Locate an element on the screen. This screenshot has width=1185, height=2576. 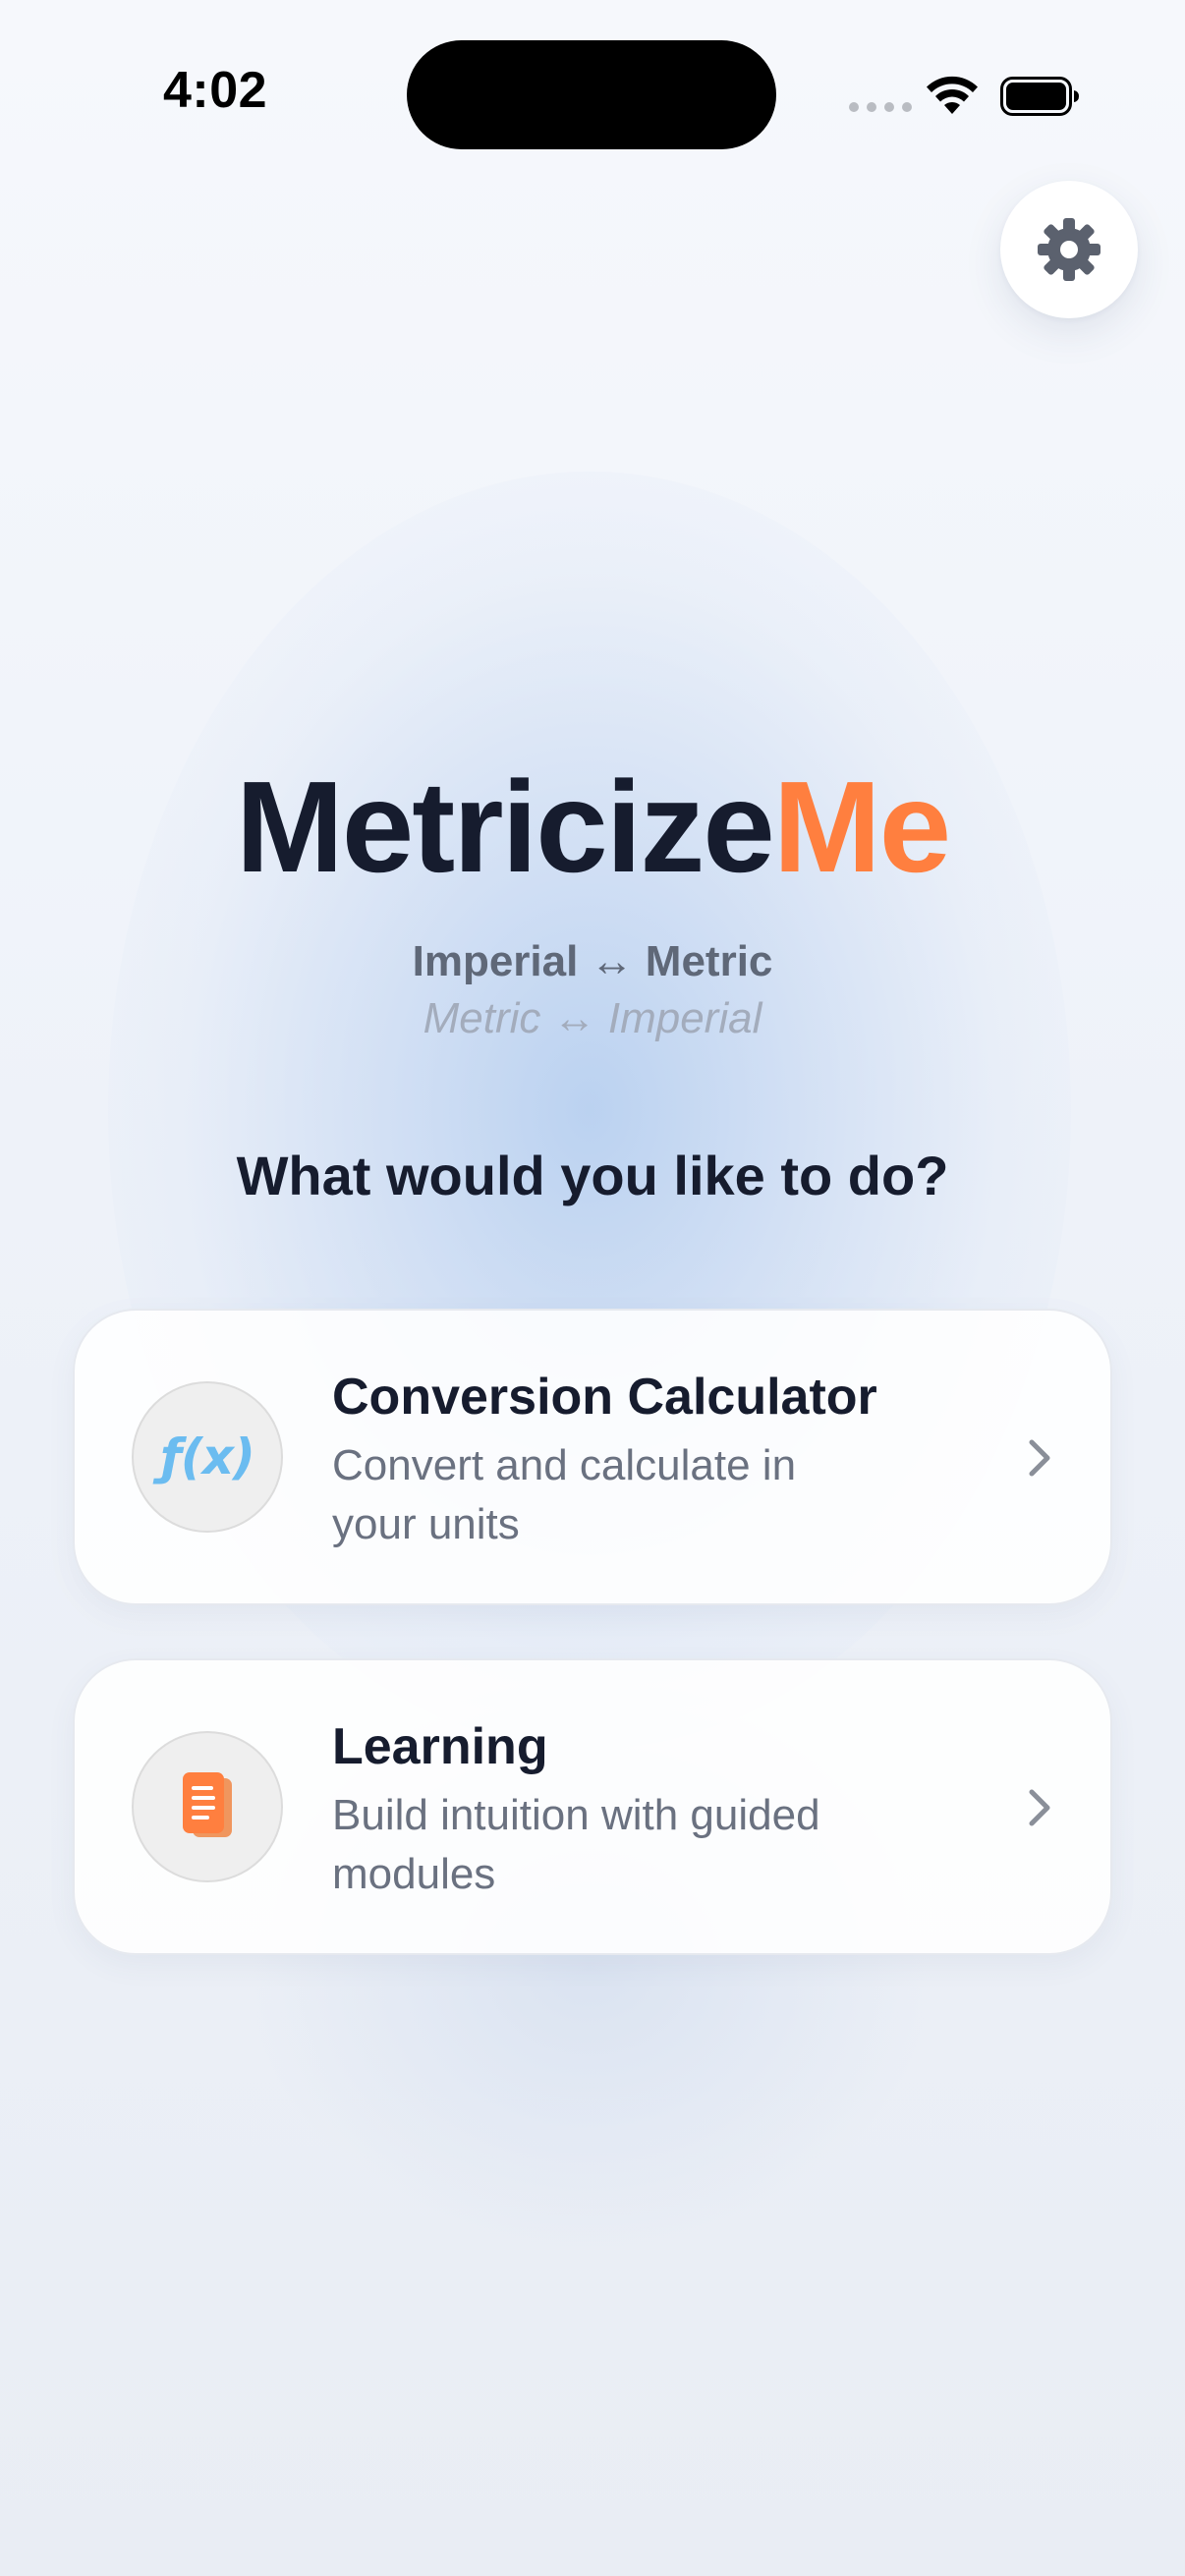
dynamic-island is located at coordinates (592, 94).